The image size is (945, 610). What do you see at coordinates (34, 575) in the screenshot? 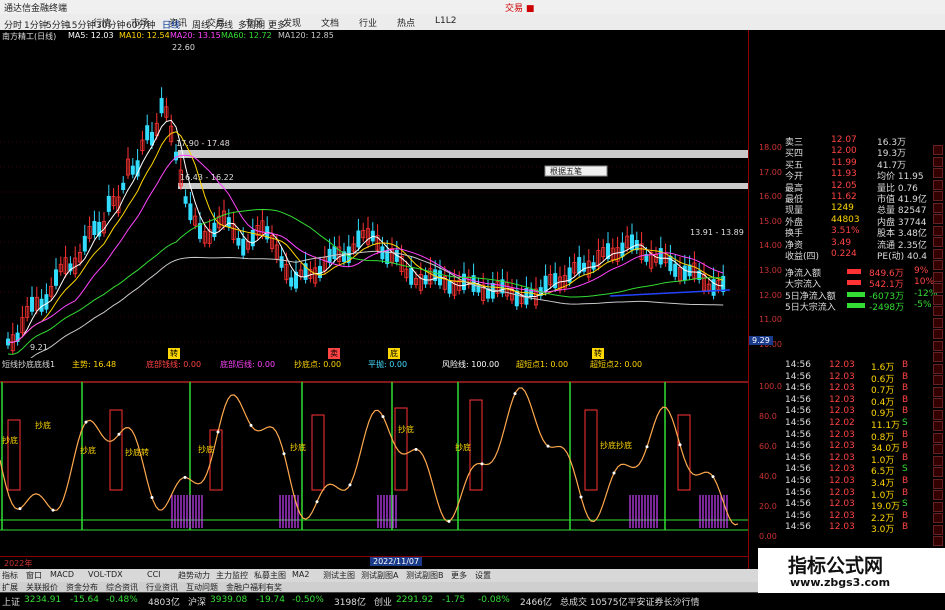
I see `indicator-tab-1: 窗口` at bounding box center [34, 575].